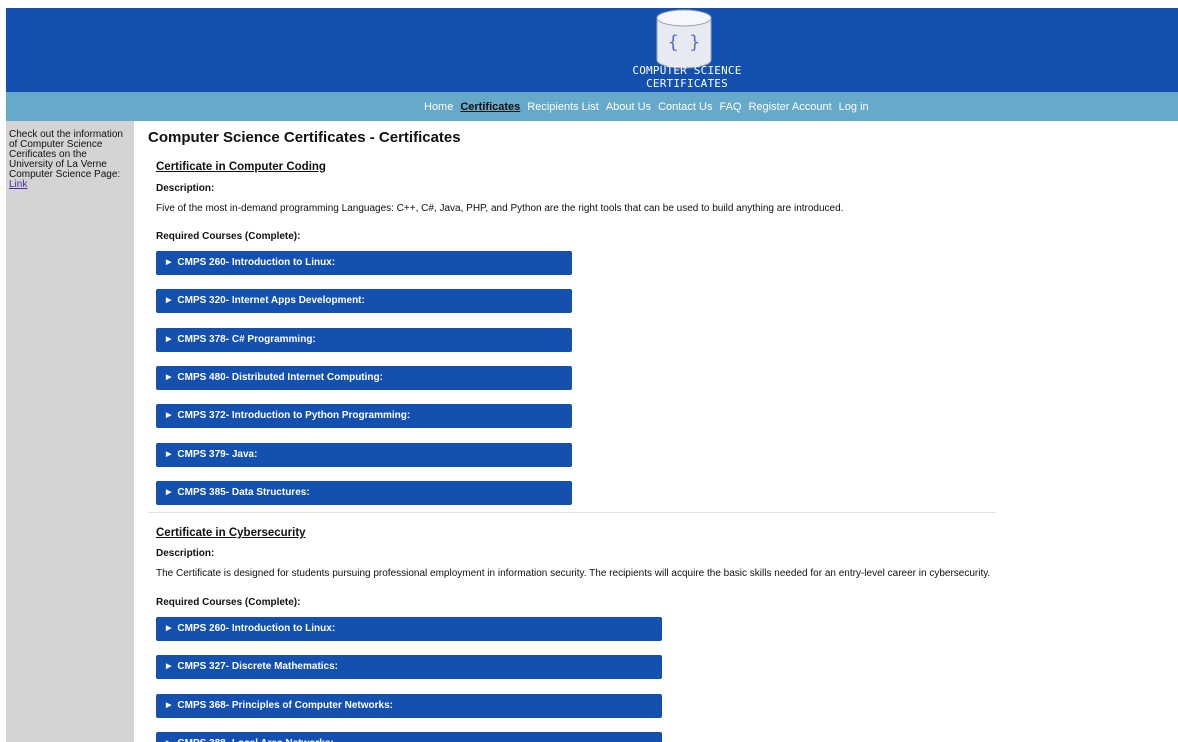  What do you see at coordinates (572, 512) in the screenshot?
I see `section-divider` at bounding box center [572, 512].